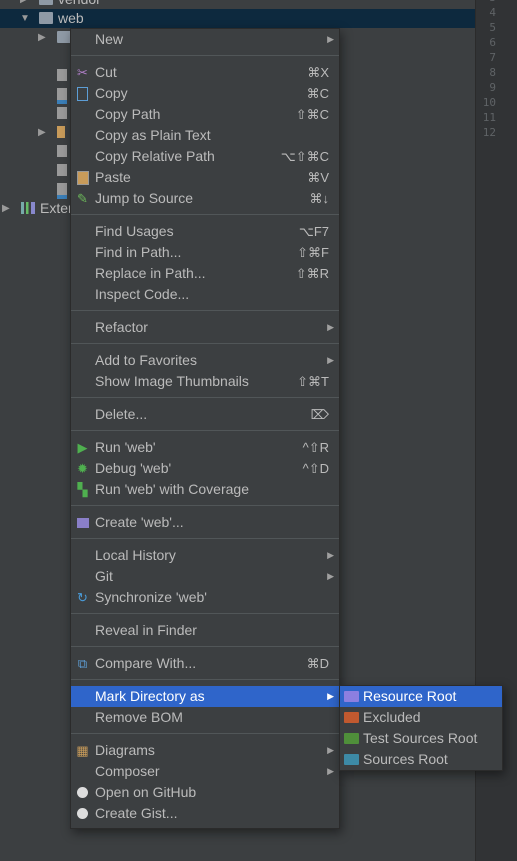  I want to click on submenu-item-resource-root: Resource Root, so click(421, 696).